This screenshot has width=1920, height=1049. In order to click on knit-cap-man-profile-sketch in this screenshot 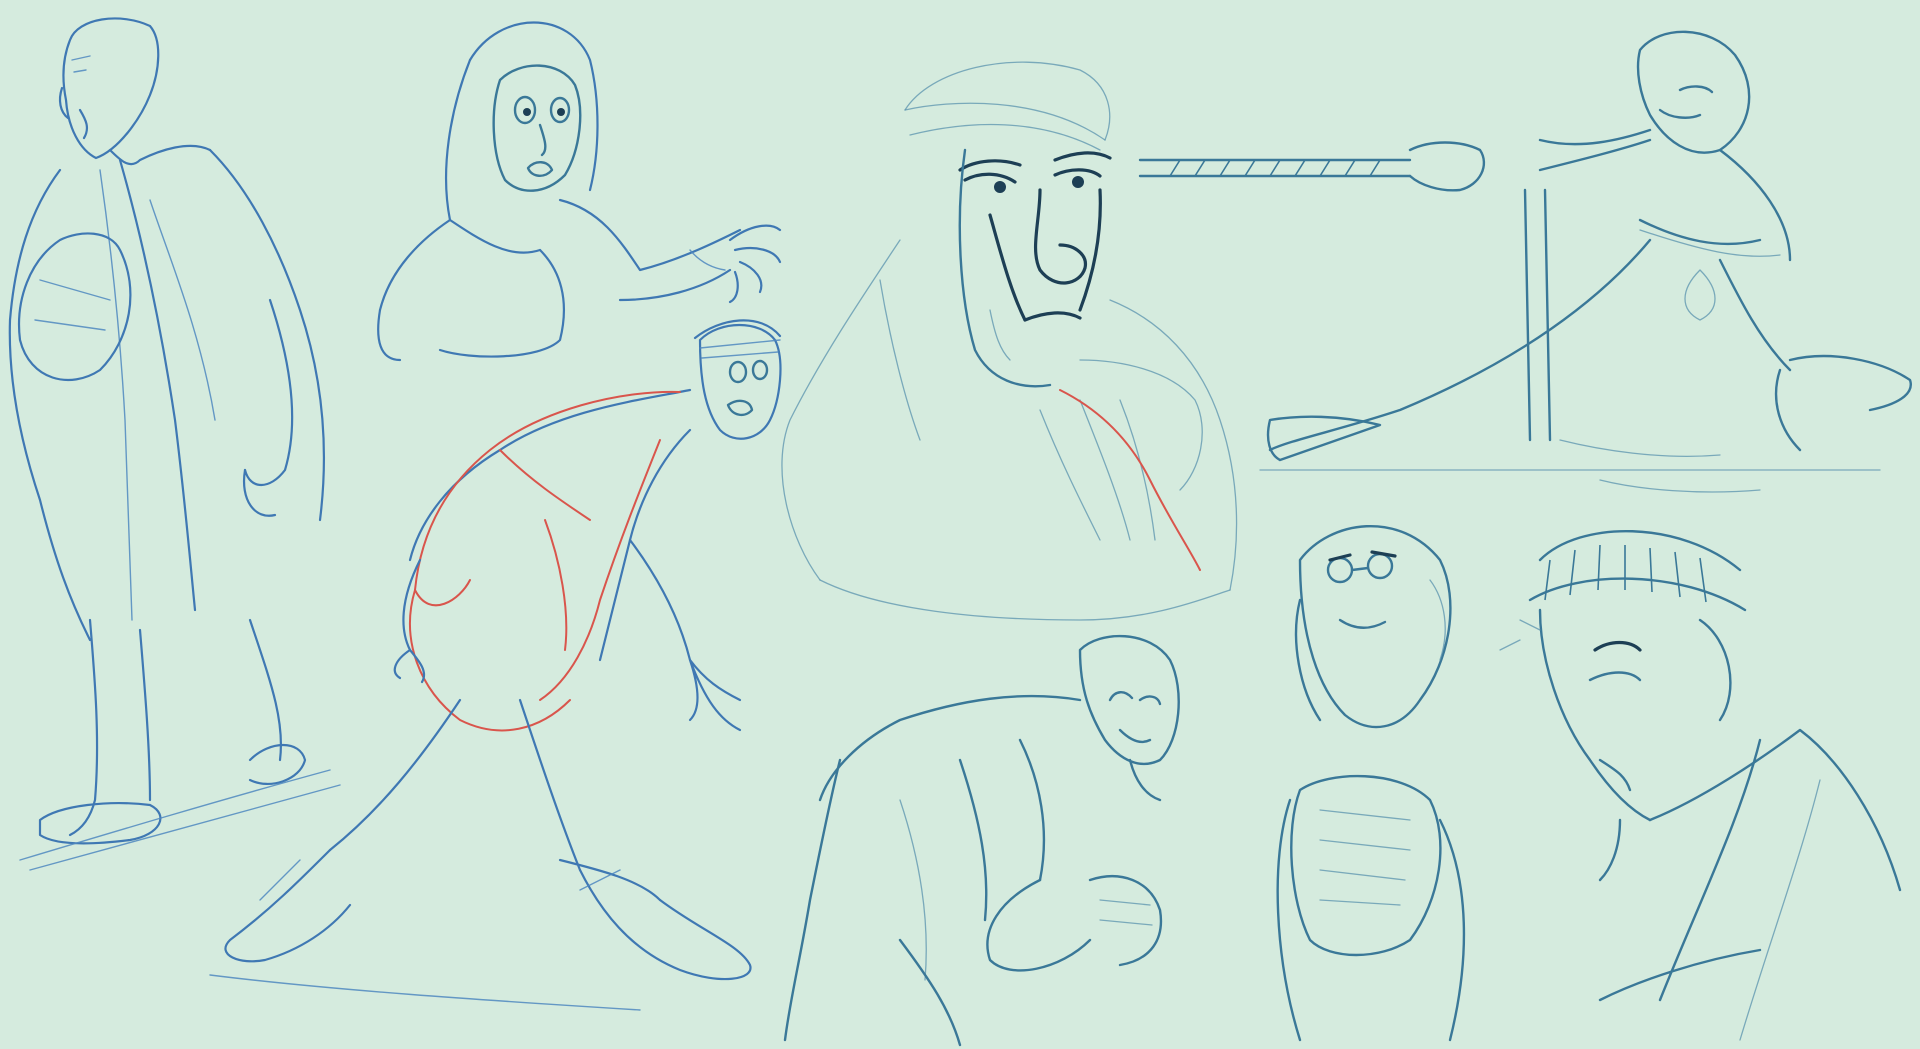, I will do `click(1700, 785)`.